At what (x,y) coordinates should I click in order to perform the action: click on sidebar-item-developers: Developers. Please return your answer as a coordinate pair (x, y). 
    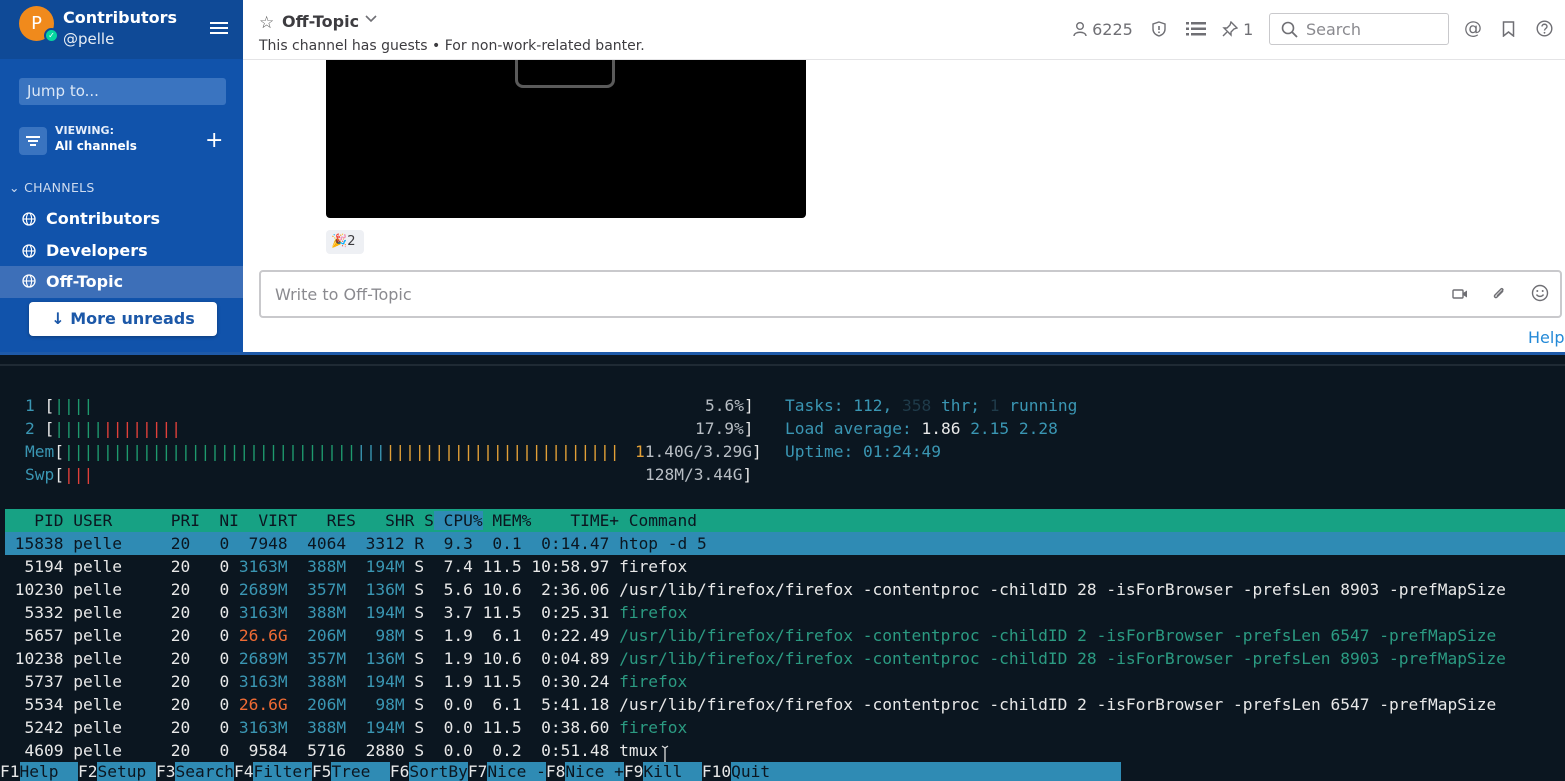
    Looking at the image, I should click on (121, 253).